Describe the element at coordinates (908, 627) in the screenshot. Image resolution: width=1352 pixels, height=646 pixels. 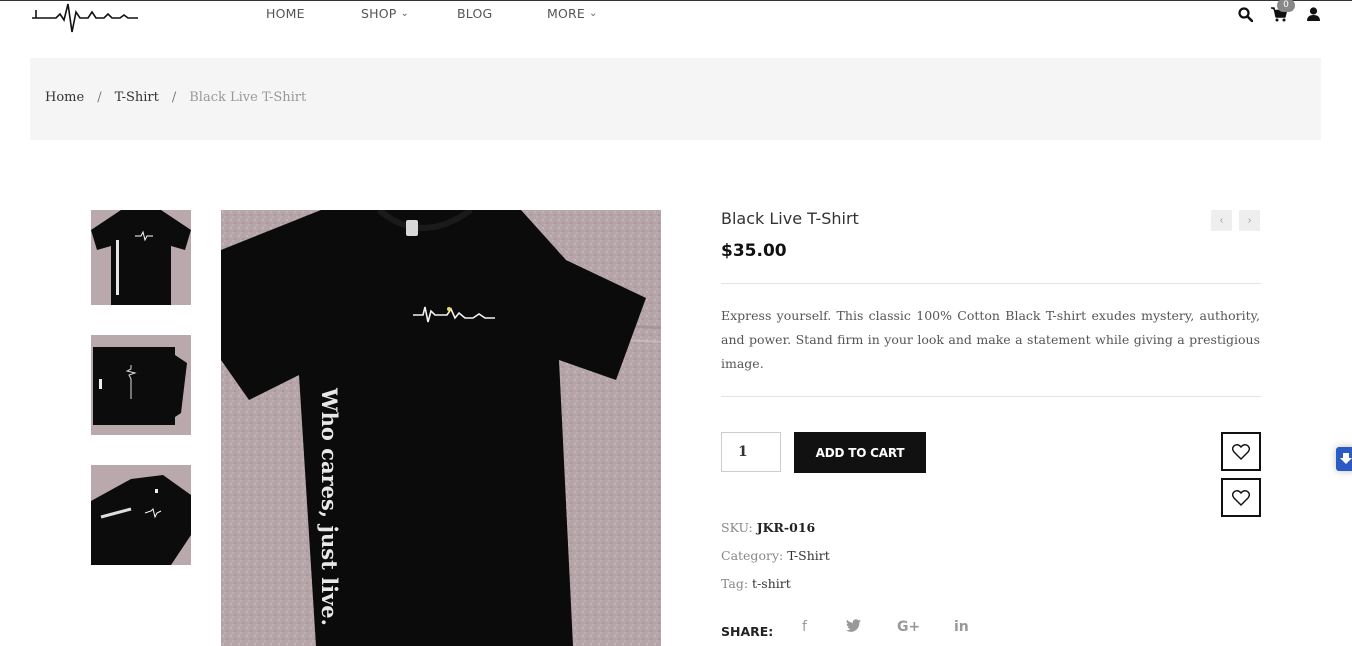
I see `google-plus-icon: G+` at that location.